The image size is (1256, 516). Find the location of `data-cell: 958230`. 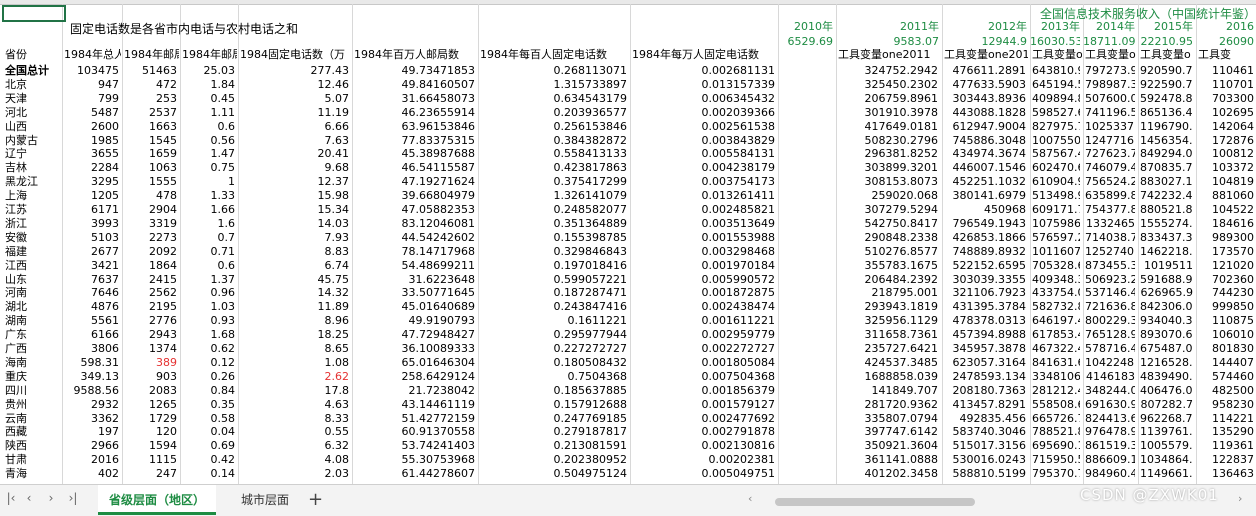

data-cell: 958230 is located at coordinates (1226, 405).